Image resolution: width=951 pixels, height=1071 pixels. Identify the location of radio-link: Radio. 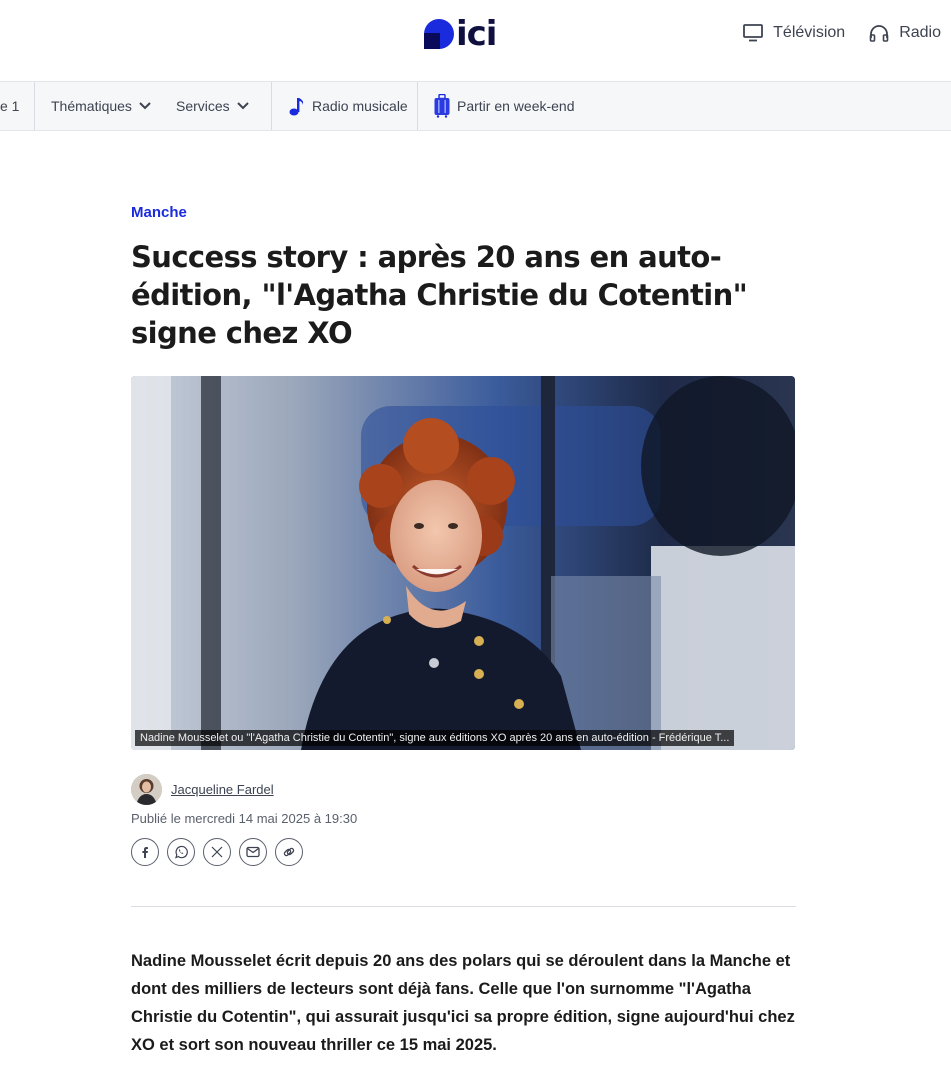
(905, 33).